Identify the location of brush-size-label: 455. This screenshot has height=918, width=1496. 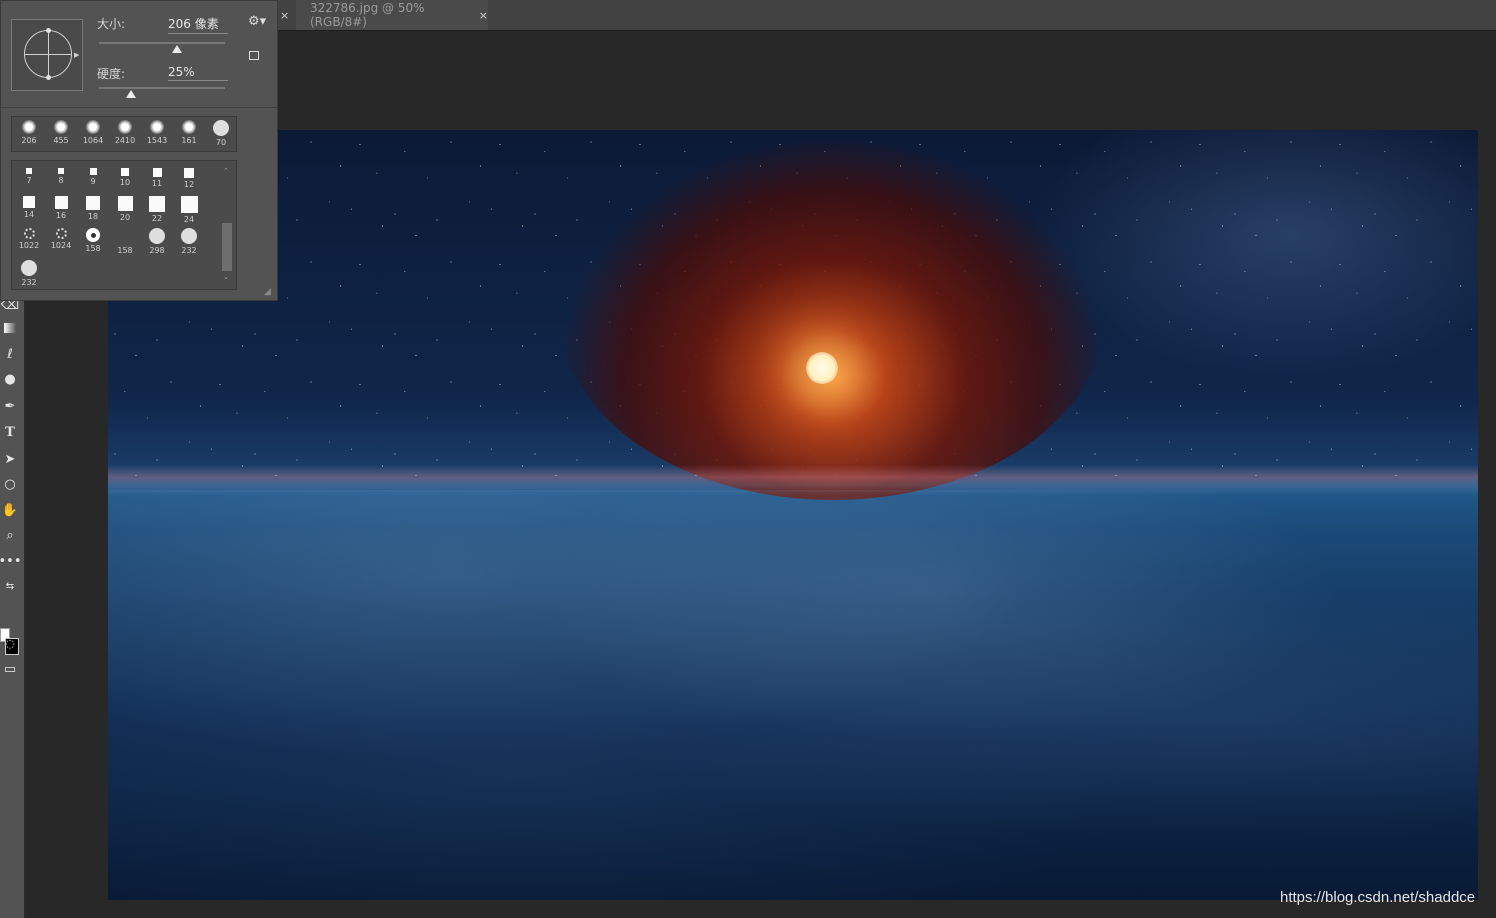
(61, 140).